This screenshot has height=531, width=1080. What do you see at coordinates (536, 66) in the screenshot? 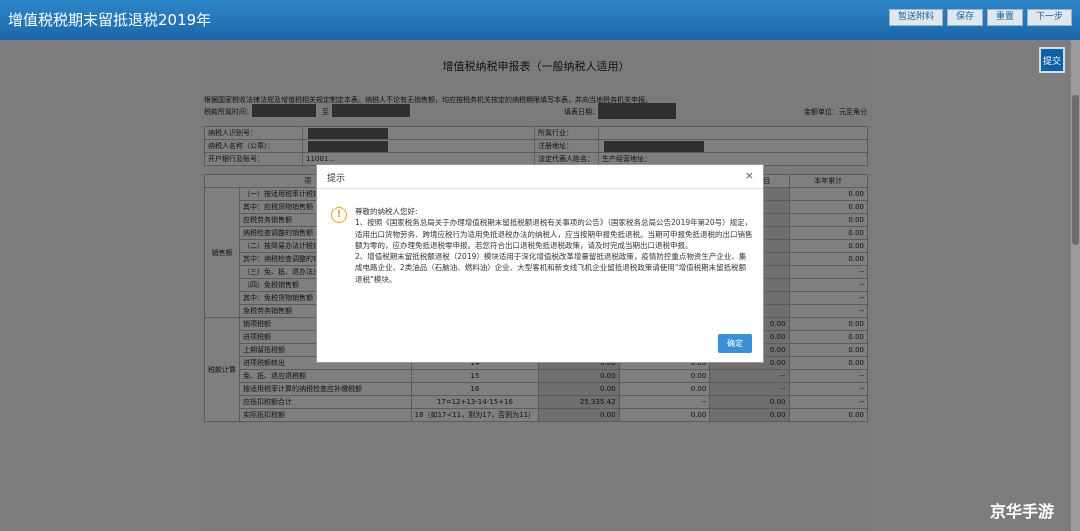
I see `form-title: 增值税纳税申报表（一般纳税人适用）` at bounding box center [536, 66].